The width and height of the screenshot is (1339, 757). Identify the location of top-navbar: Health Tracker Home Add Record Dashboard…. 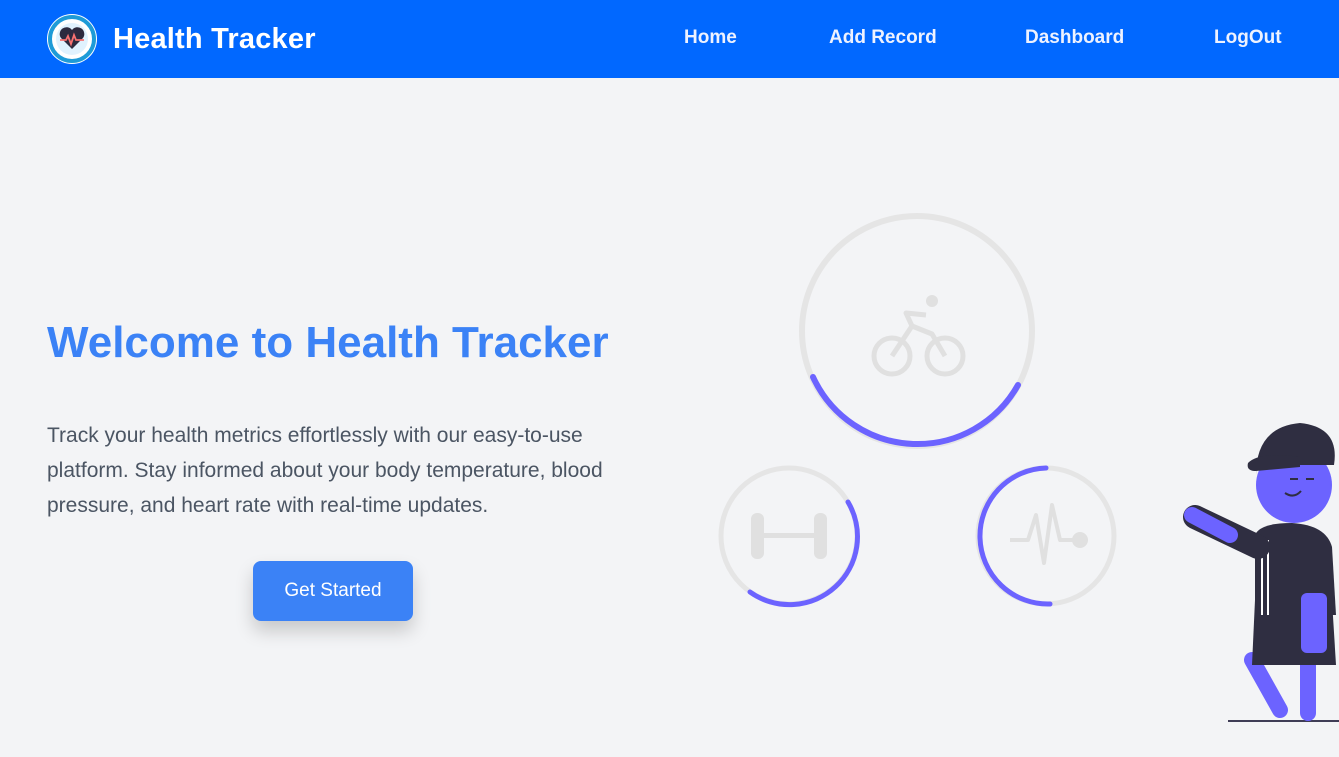
(669, 39).